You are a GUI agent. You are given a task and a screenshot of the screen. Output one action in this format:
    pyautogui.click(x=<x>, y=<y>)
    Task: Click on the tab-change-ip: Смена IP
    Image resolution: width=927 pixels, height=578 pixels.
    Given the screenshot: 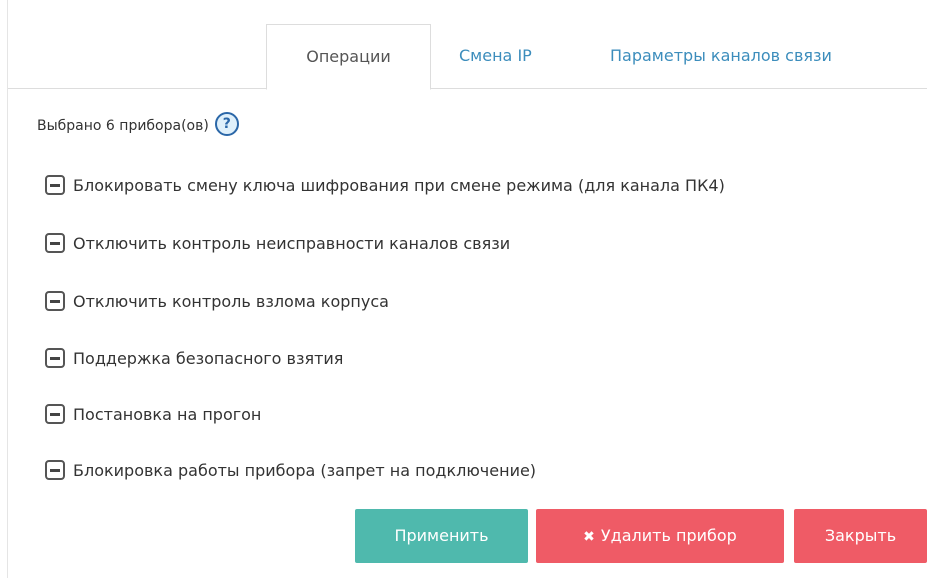 What is the action you would take?
    pyautogui.click(x=495, y=56)
    